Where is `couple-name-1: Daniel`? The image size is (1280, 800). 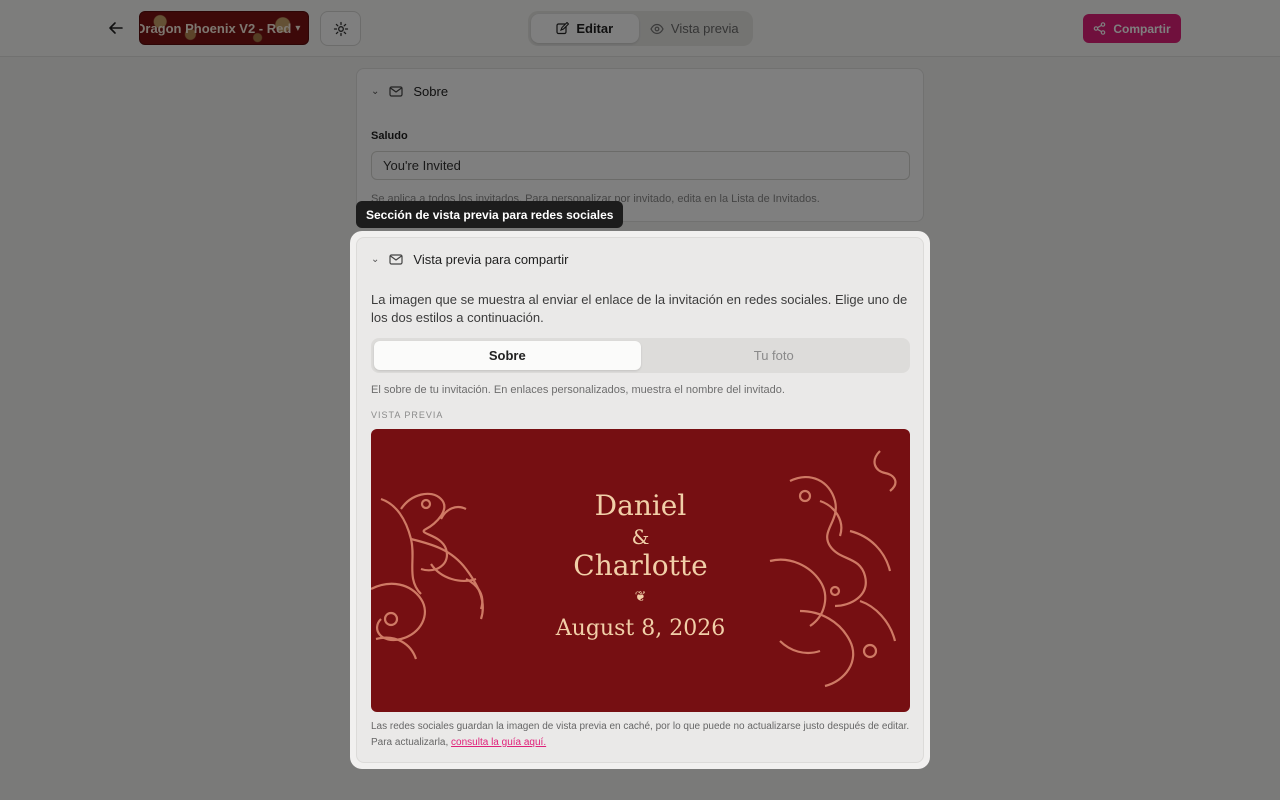 couple-name-1: Daniel is located at coordinates (640, 505).